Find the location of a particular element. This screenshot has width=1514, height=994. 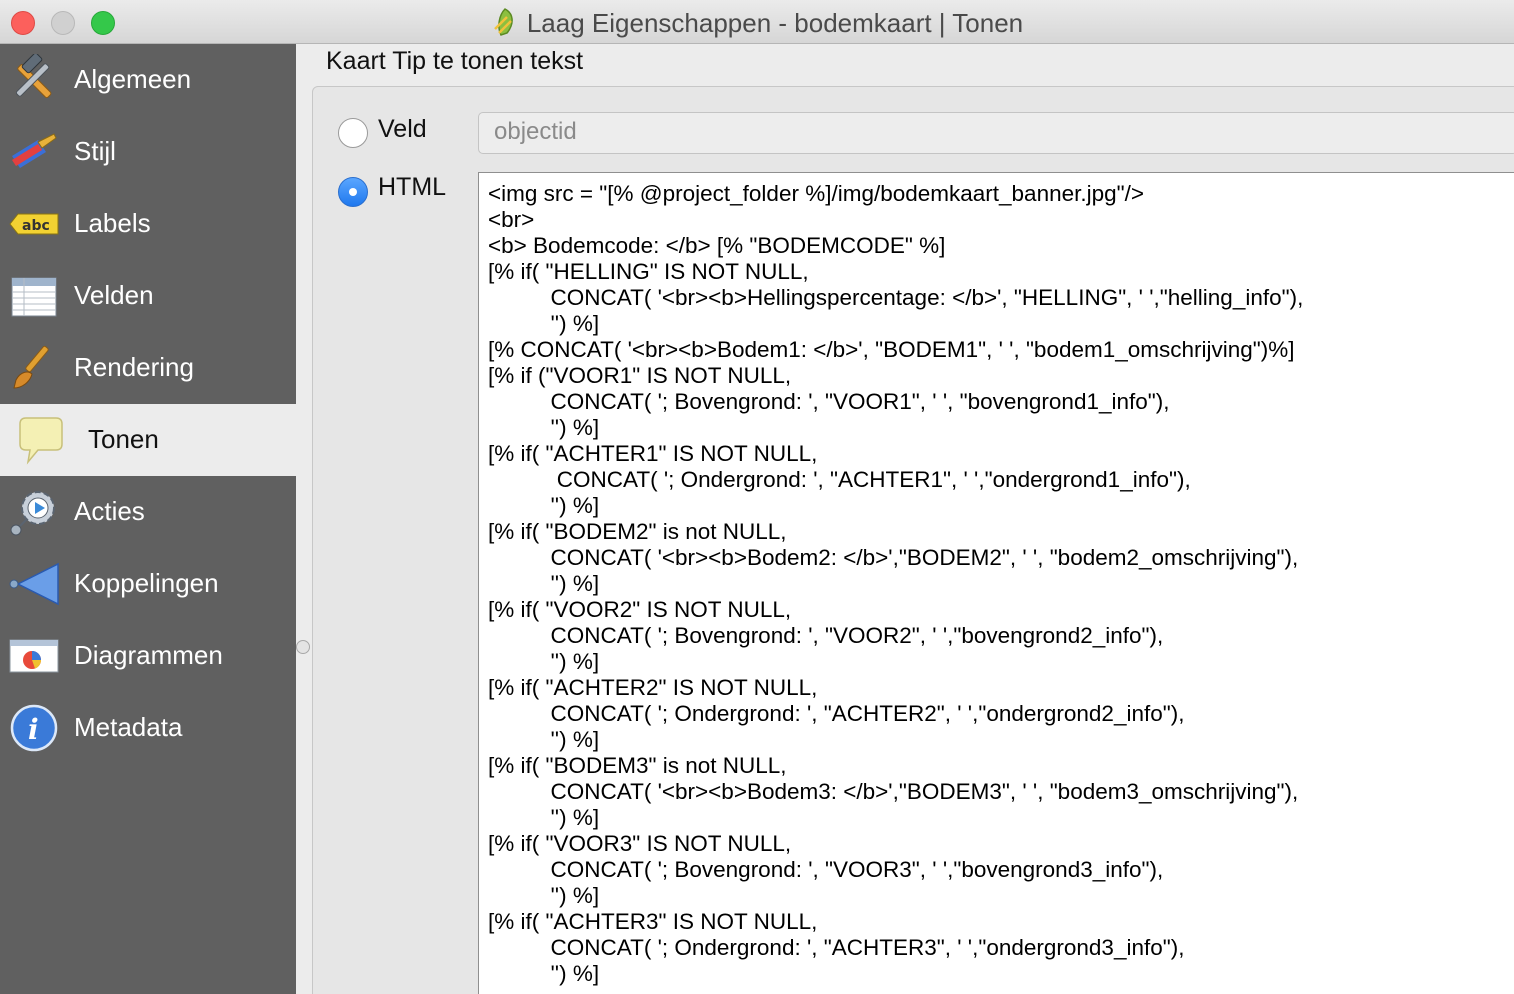

sidebar-item-label: Diagrammen is located at coordinates (148, 655).